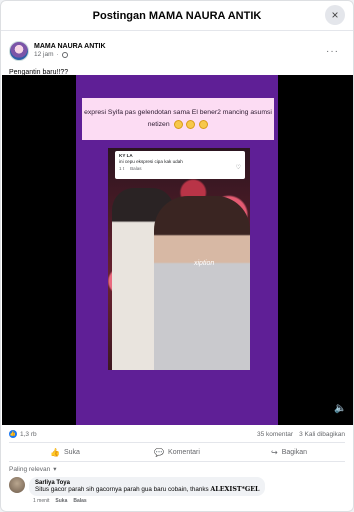 The image size is (354, 512). Describe the element at coordinates (41, 501) in the screenshot. I see `comment-time: 1 menit` at that location.